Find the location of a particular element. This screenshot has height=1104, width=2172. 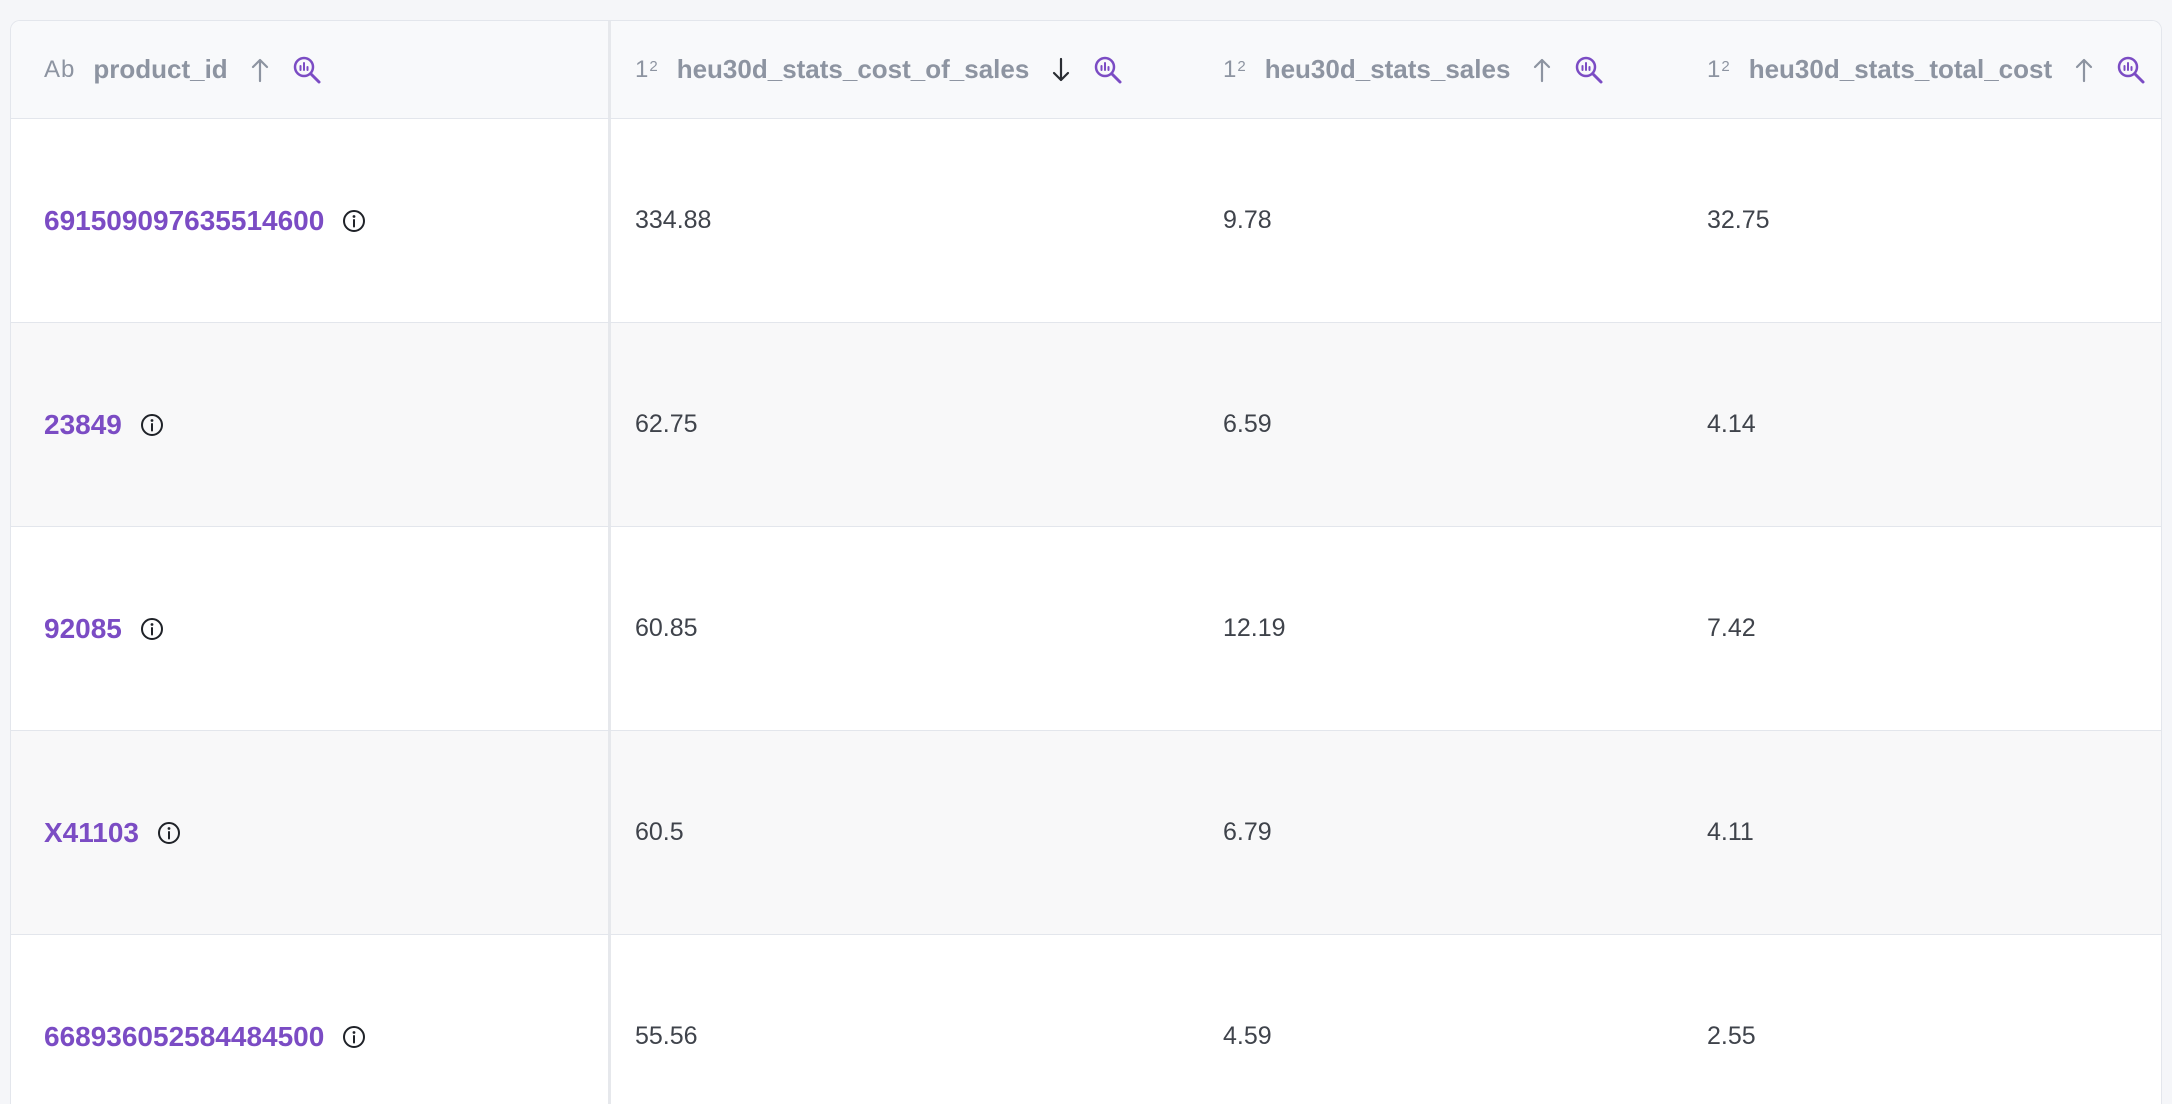

cost-of-sales-cell: 60.85 is located at coordinates (905, 628).